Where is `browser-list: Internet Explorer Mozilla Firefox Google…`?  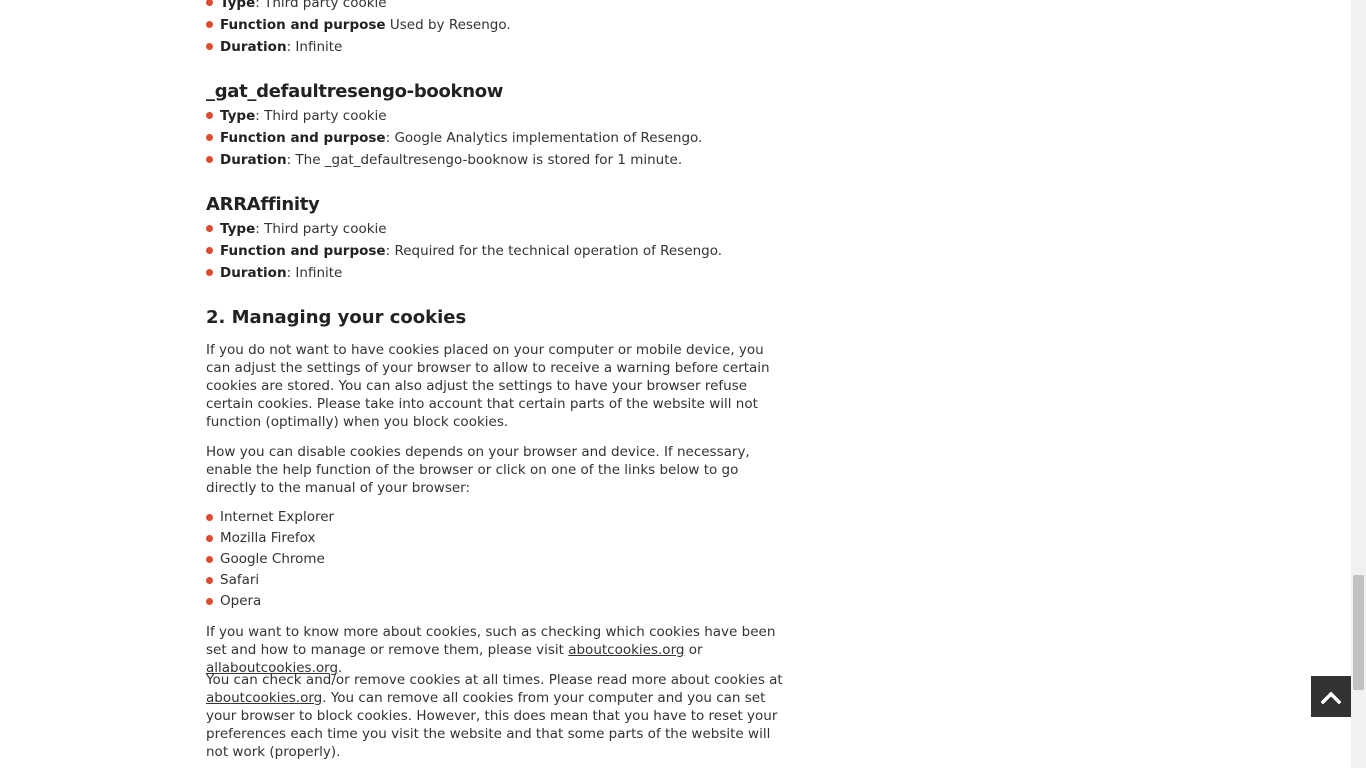
browser-list: Internet Explorer Mozilla Firefox Google… is located at coordinates (496, 559).